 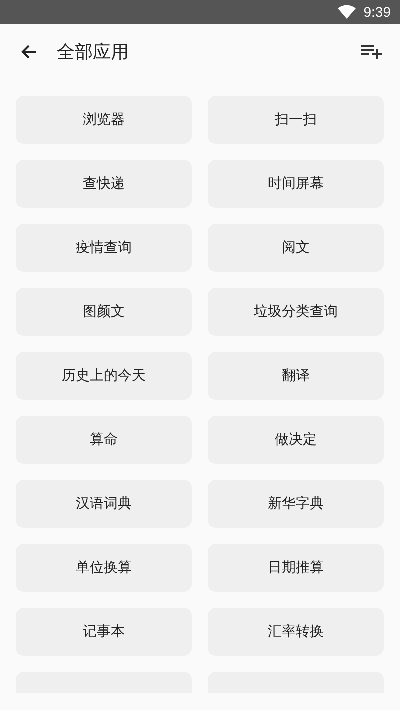 What do you see at coordinates (104, 312) in the screenshot?
I see `app-button: 图颜文` at bounding box center [104, 312].